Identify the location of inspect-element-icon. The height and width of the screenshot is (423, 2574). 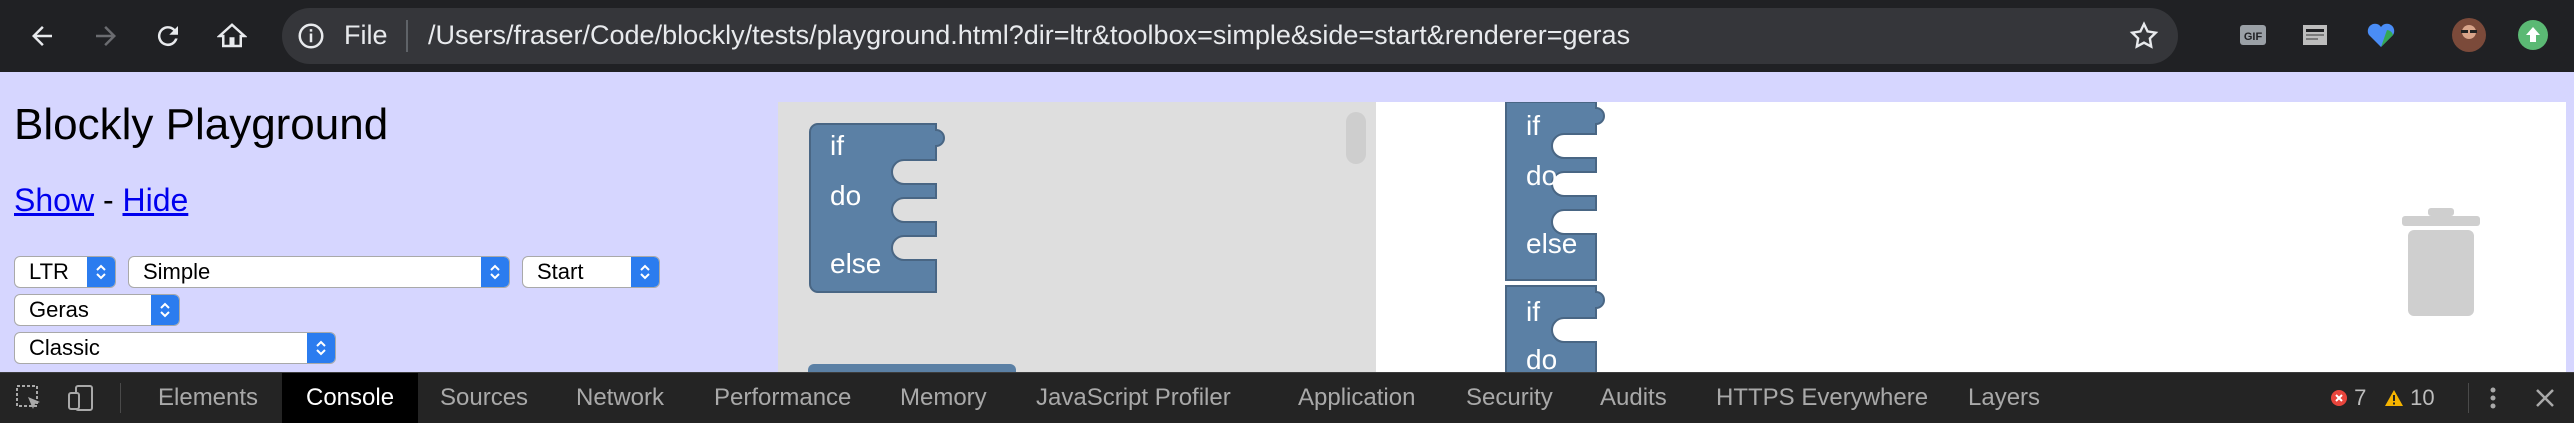
(29, 398).